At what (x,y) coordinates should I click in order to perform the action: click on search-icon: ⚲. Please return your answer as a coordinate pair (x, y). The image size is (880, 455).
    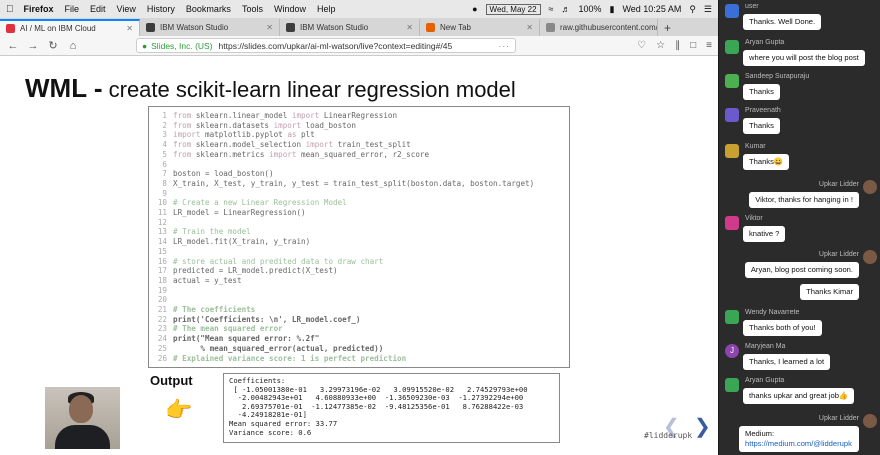
    Looking at the image, I should click on (692, 9).